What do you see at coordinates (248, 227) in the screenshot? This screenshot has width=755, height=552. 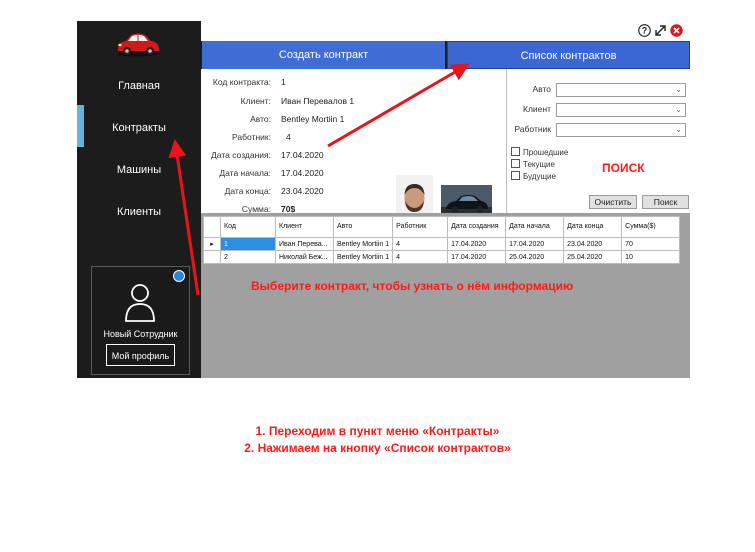 I see `column-header: Код` at bounding box center [248, 227].